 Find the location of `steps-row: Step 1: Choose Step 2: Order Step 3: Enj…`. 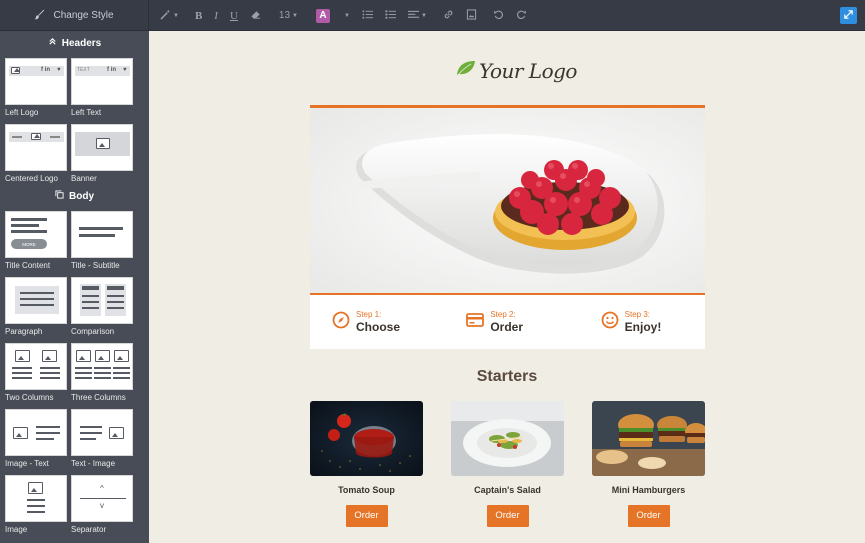

steps-row: Step 1: Choose Step 2: Order Step 3: Enj… is located at coordinates (507, 322).